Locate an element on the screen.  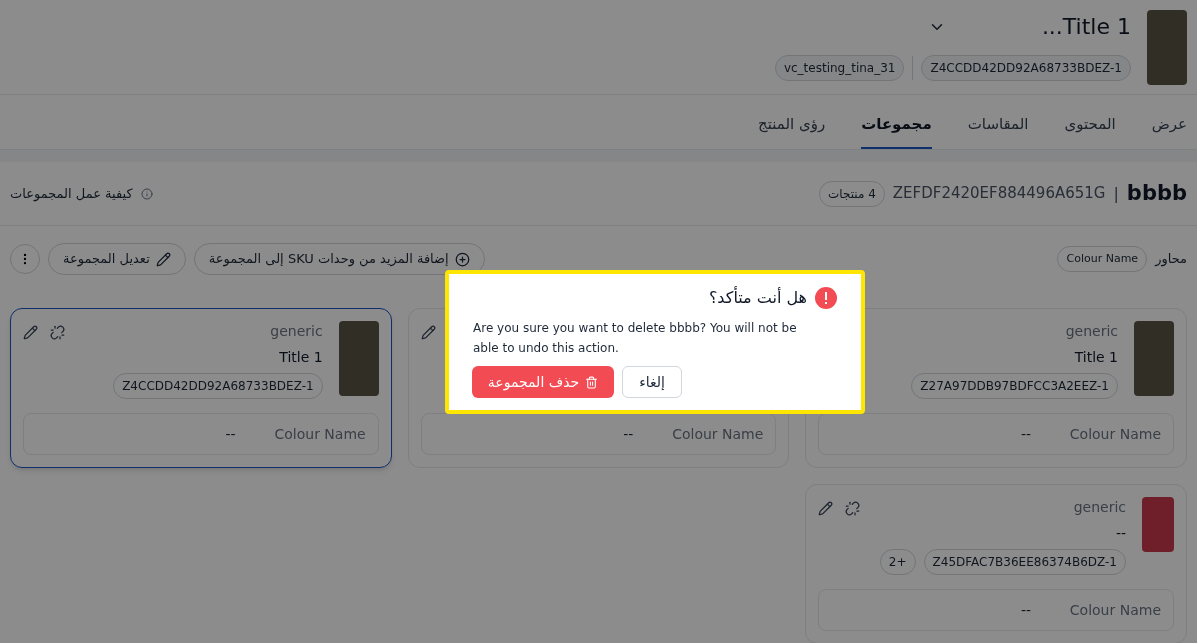
dialog-message: Are you sure you want to delete bbbb? You will not be able to undo this action. is located at coordinates (635, 338).